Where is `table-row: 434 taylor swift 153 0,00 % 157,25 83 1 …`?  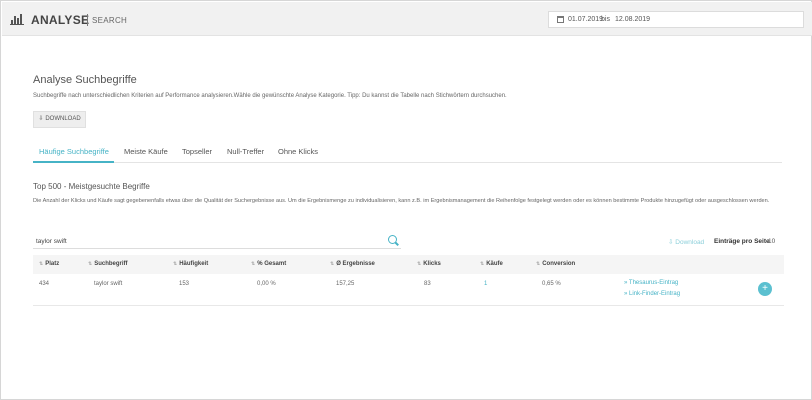 table-row: 434 taylor swift 153 0,00 % 157,25 83 1 … is located at coordinates (408, 290).